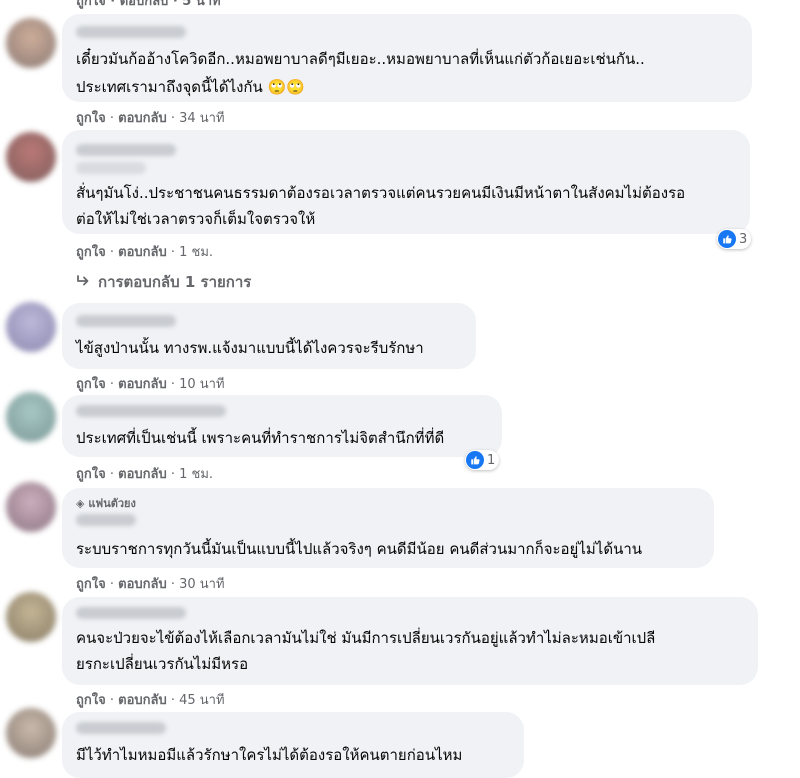 This screenshot has width=800, height=778. What do you see at coordinates (112, 503) in the screenshot?
I see `badge-label: แฟนตัวยง` at bounding box center [112, 503].